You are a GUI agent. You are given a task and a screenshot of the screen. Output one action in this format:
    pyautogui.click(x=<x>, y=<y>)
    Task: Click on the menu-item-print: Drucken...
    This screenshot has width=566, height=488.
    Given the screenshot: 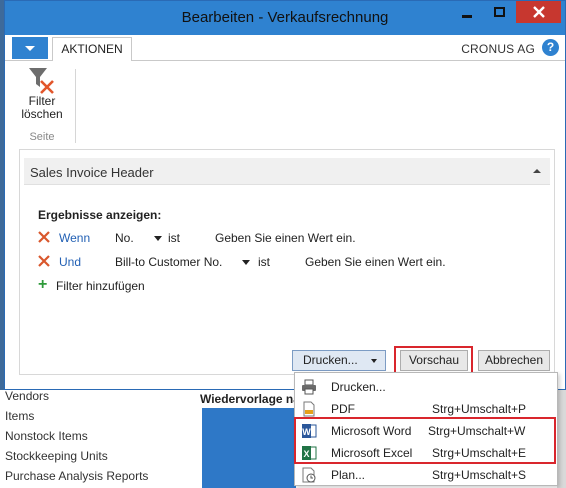 What is the action you would take?
    pyautogui.click(x=426, y=387)
    